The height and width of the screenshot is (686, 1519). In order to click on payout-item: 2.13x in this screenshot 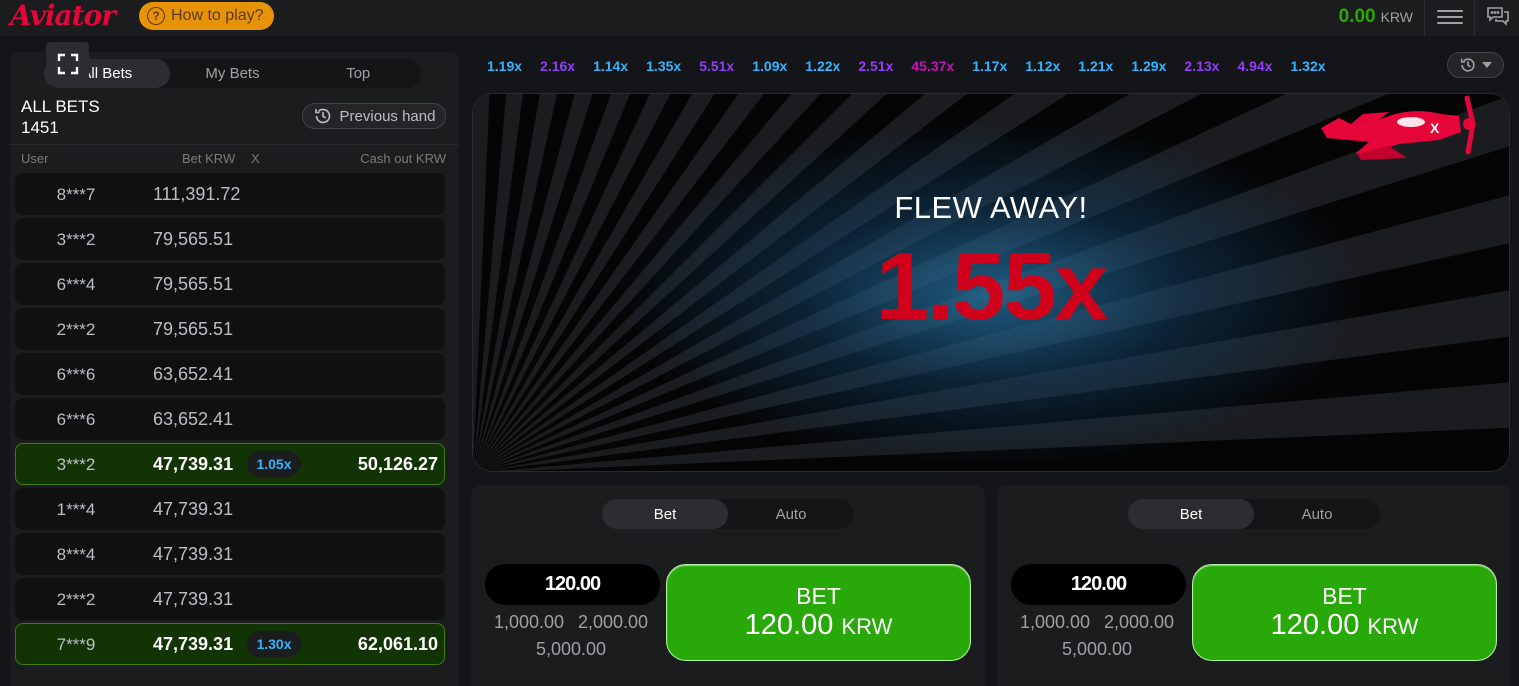, I will do `click(1201, 66)`.